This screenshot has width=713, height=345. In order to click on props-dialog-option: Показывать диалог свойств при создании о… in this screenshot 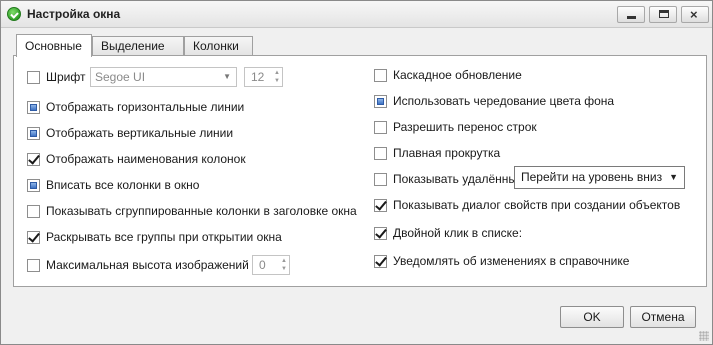, I will do `click(527, 205)`.